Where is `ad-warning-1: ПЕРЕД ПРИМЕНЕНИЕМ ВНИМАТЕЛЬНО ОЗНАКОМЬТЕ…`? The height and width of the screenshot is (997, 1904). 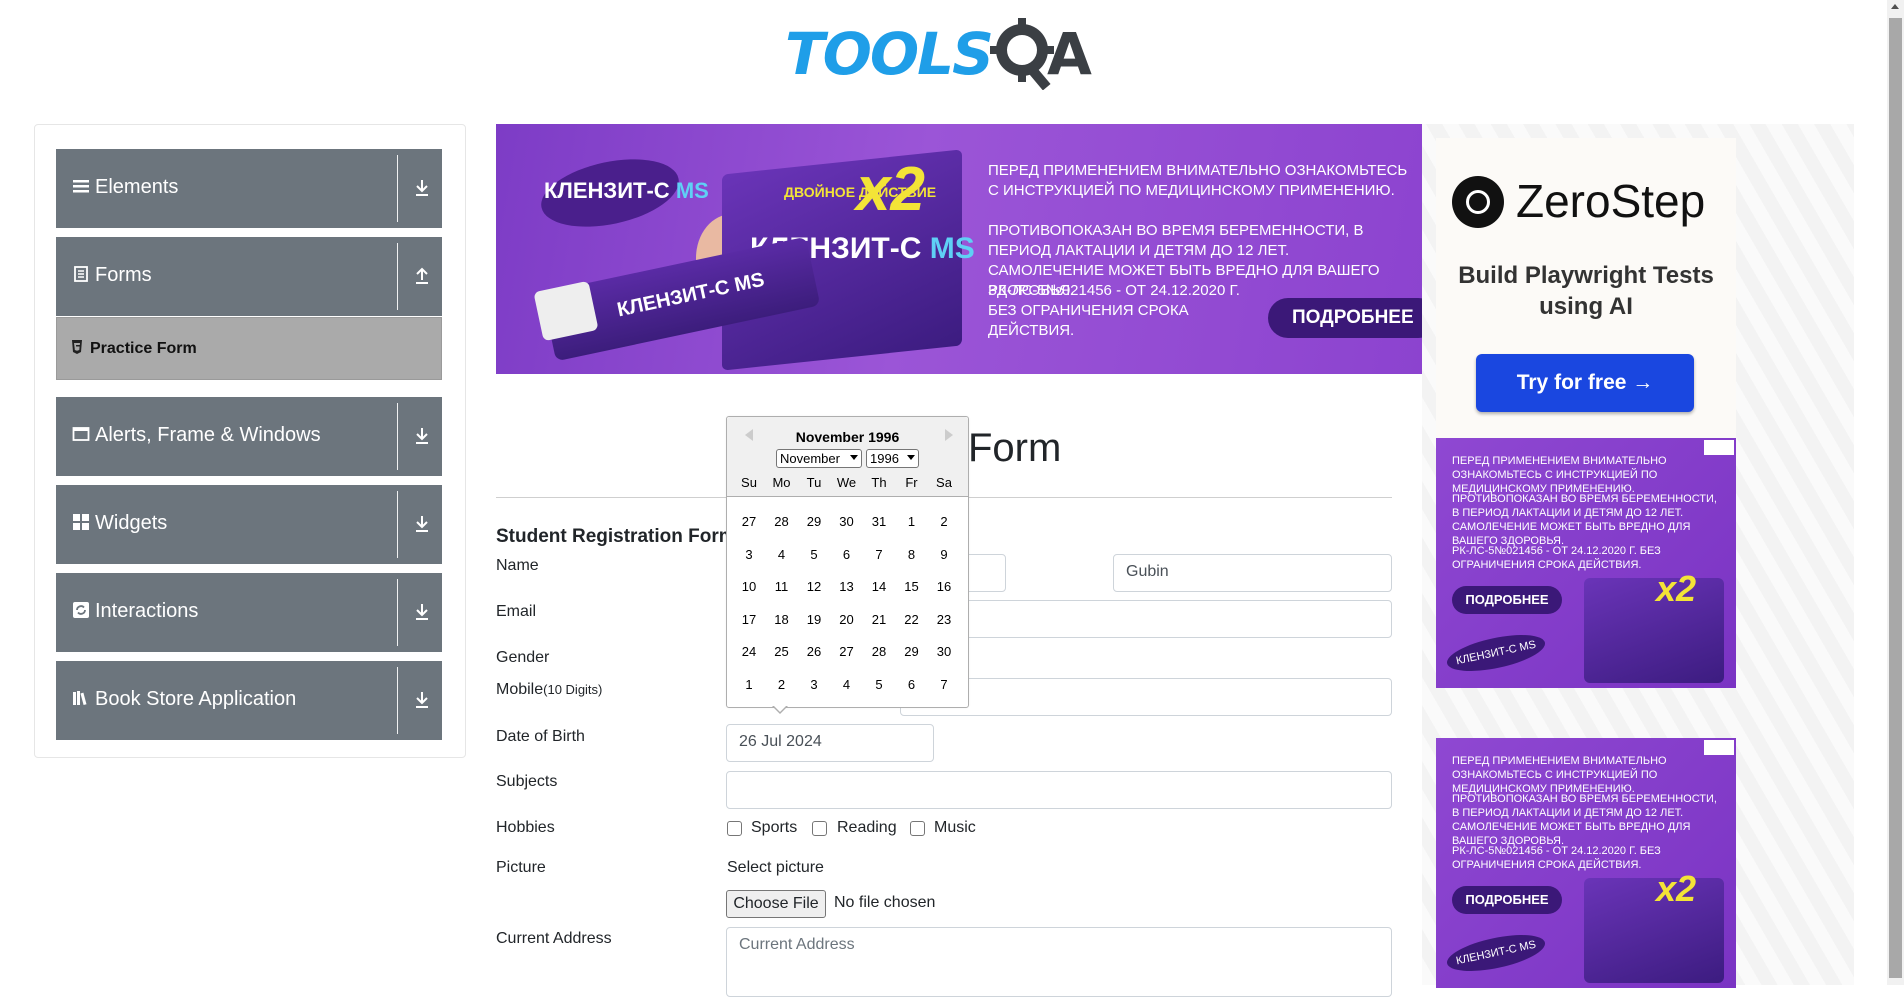
ad-warning-1: ПЕРЕД ПРИМЕНЕНИЕМ ВНИМАТЕЛЬНО ОЗНАКОМЬТЕ… is located at coordinates (1198, 180).